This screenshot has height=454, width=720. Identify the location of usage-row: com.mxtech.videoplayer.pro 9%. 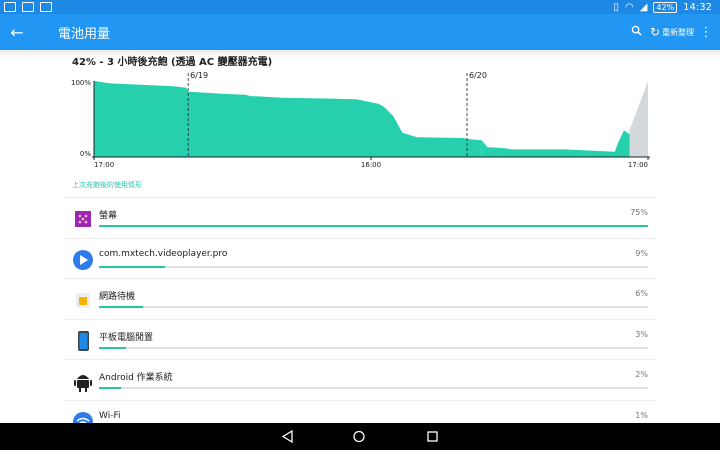
(360, 258).